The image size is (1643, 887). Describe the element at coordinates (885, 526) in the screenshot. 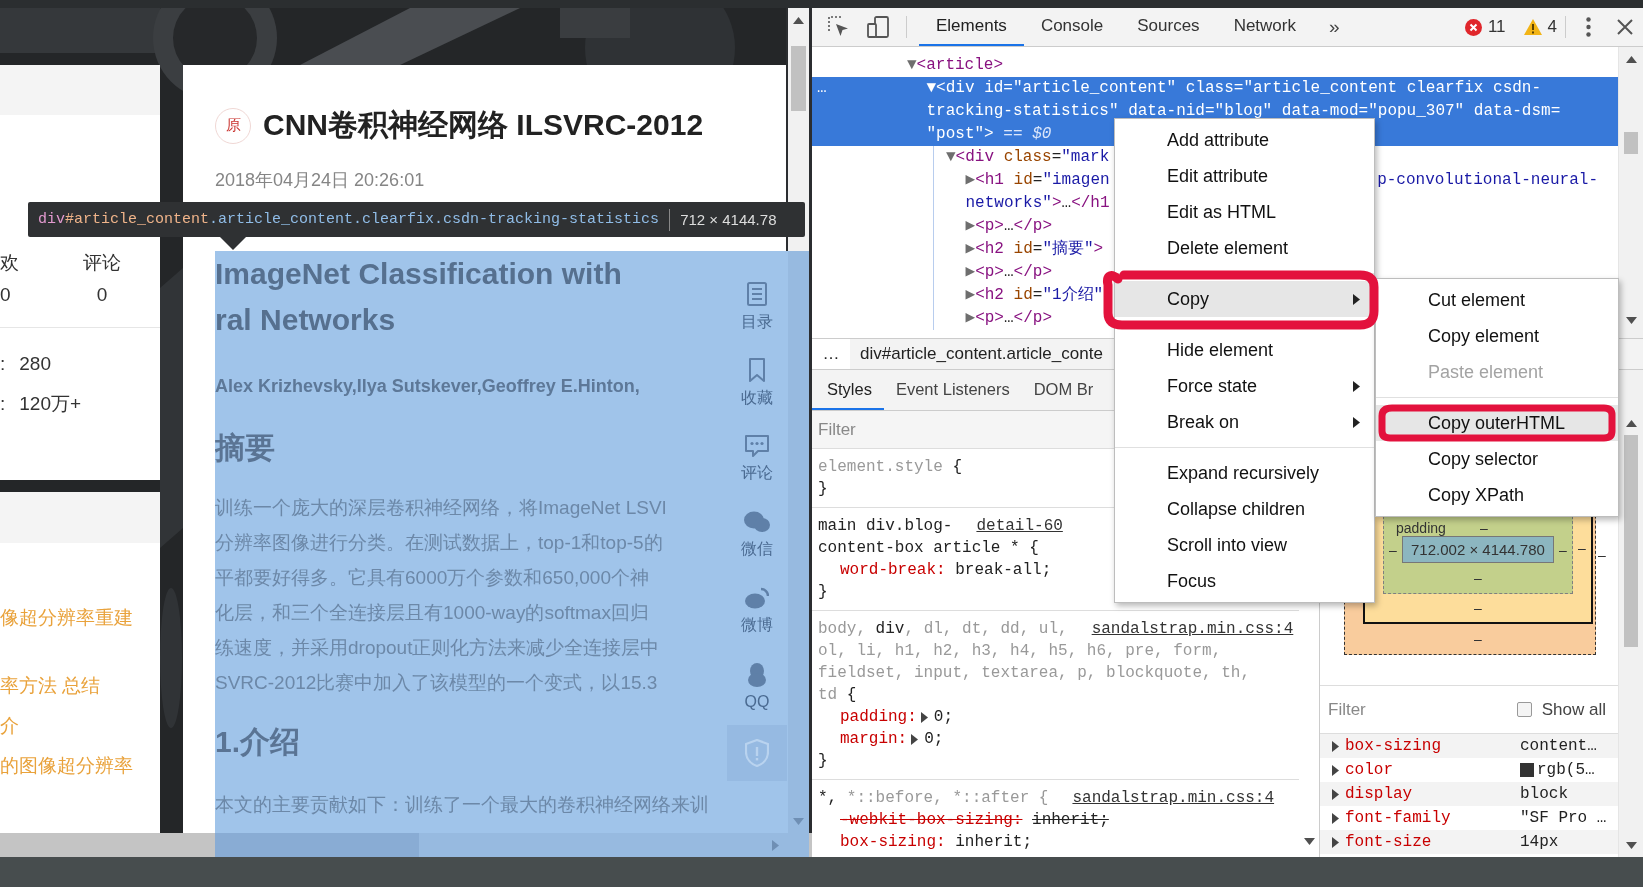

I see `css-selector: main div.blog-` at that location.